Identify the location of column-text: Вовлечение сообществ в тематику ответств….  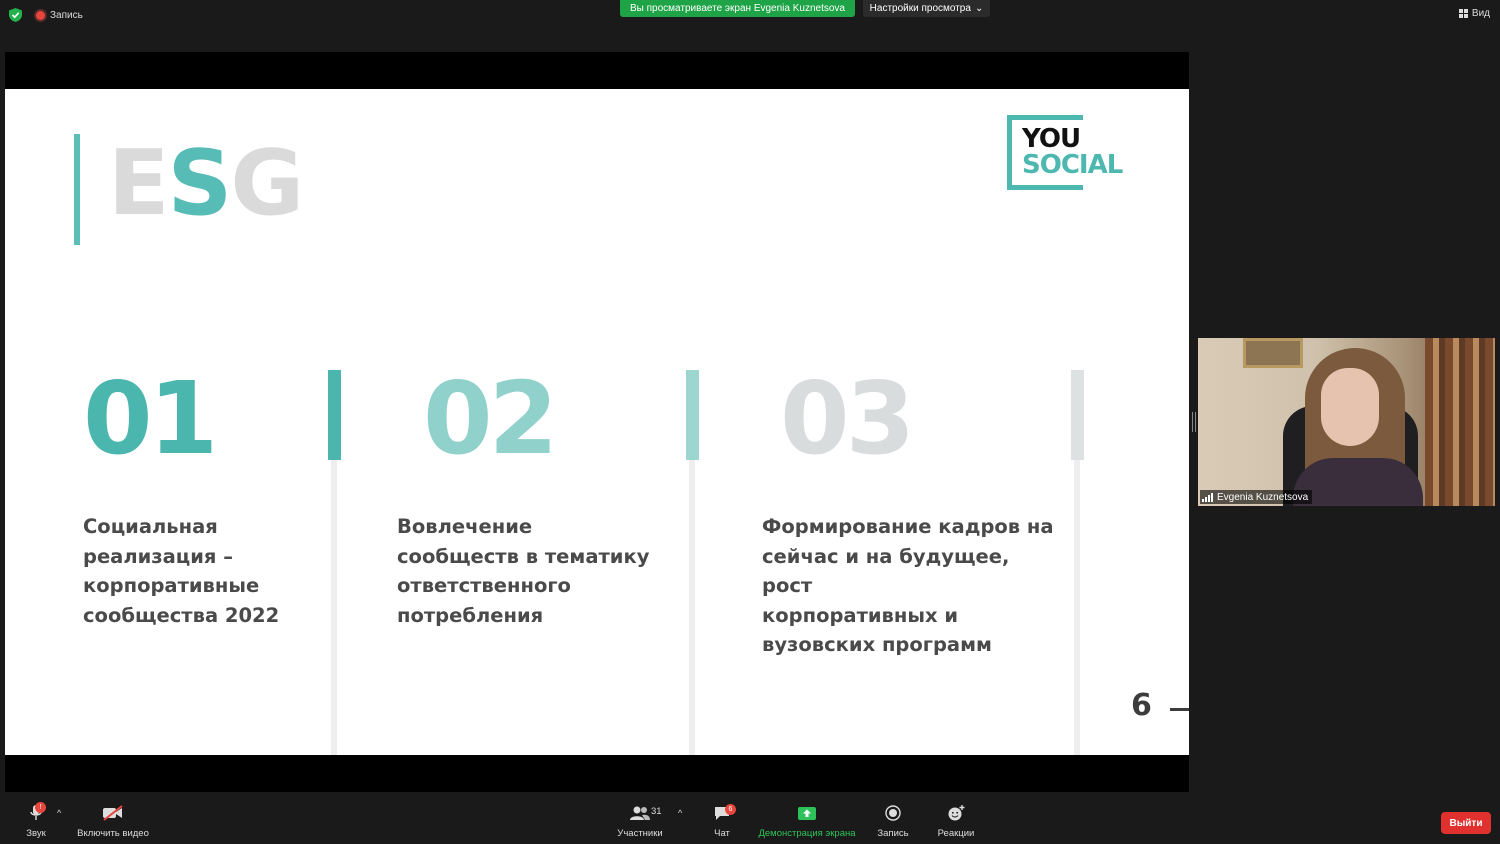
(523, 571).